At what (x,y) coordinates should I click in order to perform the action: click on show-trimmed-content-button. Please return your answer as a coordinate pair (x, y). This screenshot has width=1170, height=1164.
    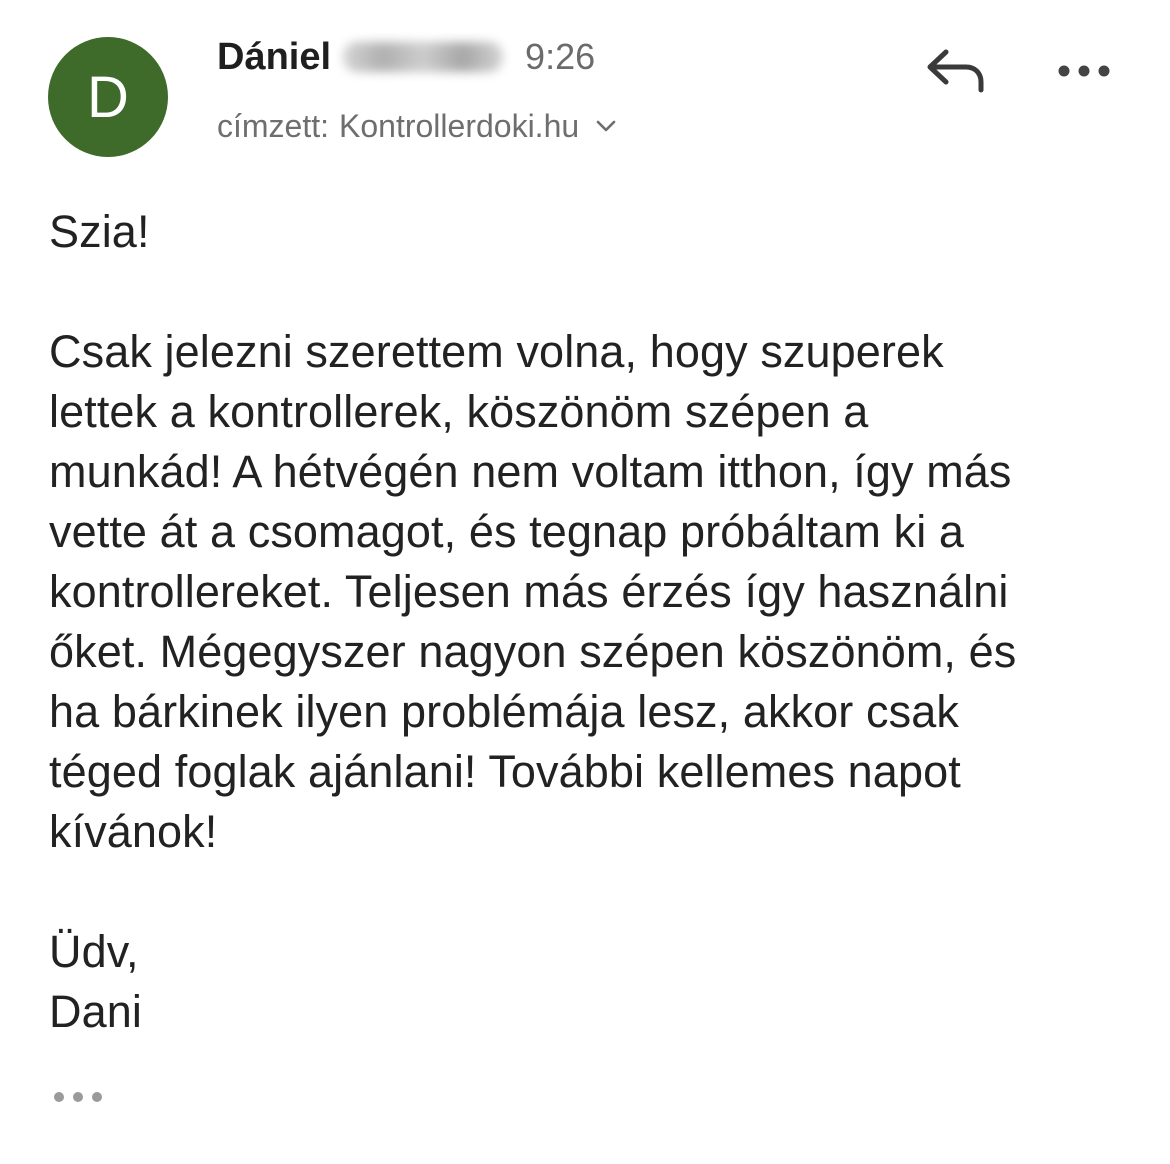
    Looking at the image, I should click on (78, 1099).